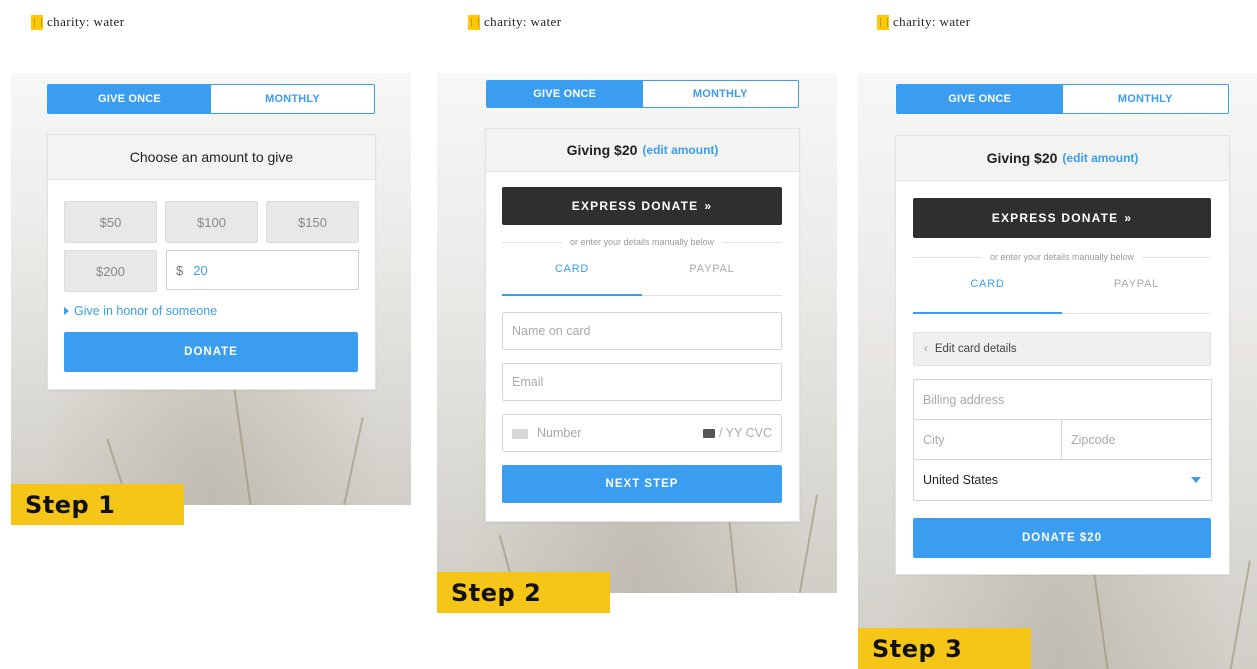 The image size is (1257, 669). I want to click on zipcode-field: Zipcode, so click(1136, 439).